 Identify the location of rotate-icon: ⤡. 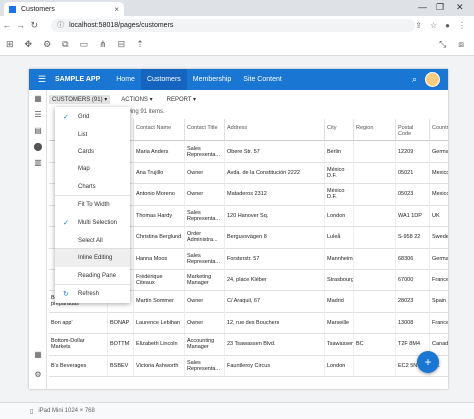
(442, 44).